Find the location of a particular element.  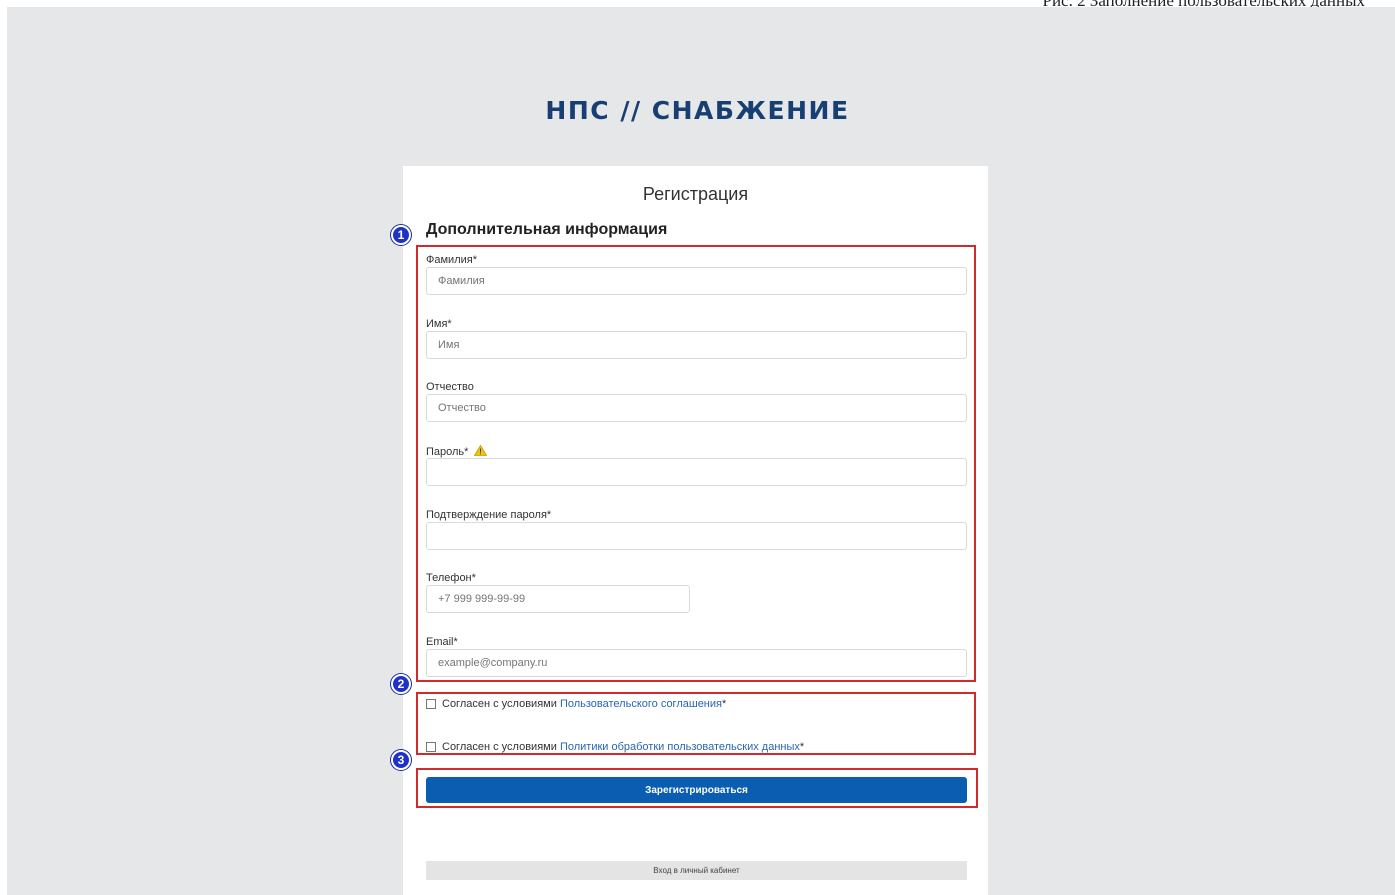

phone-label: Телефон* is located at coordinates (451, 578).